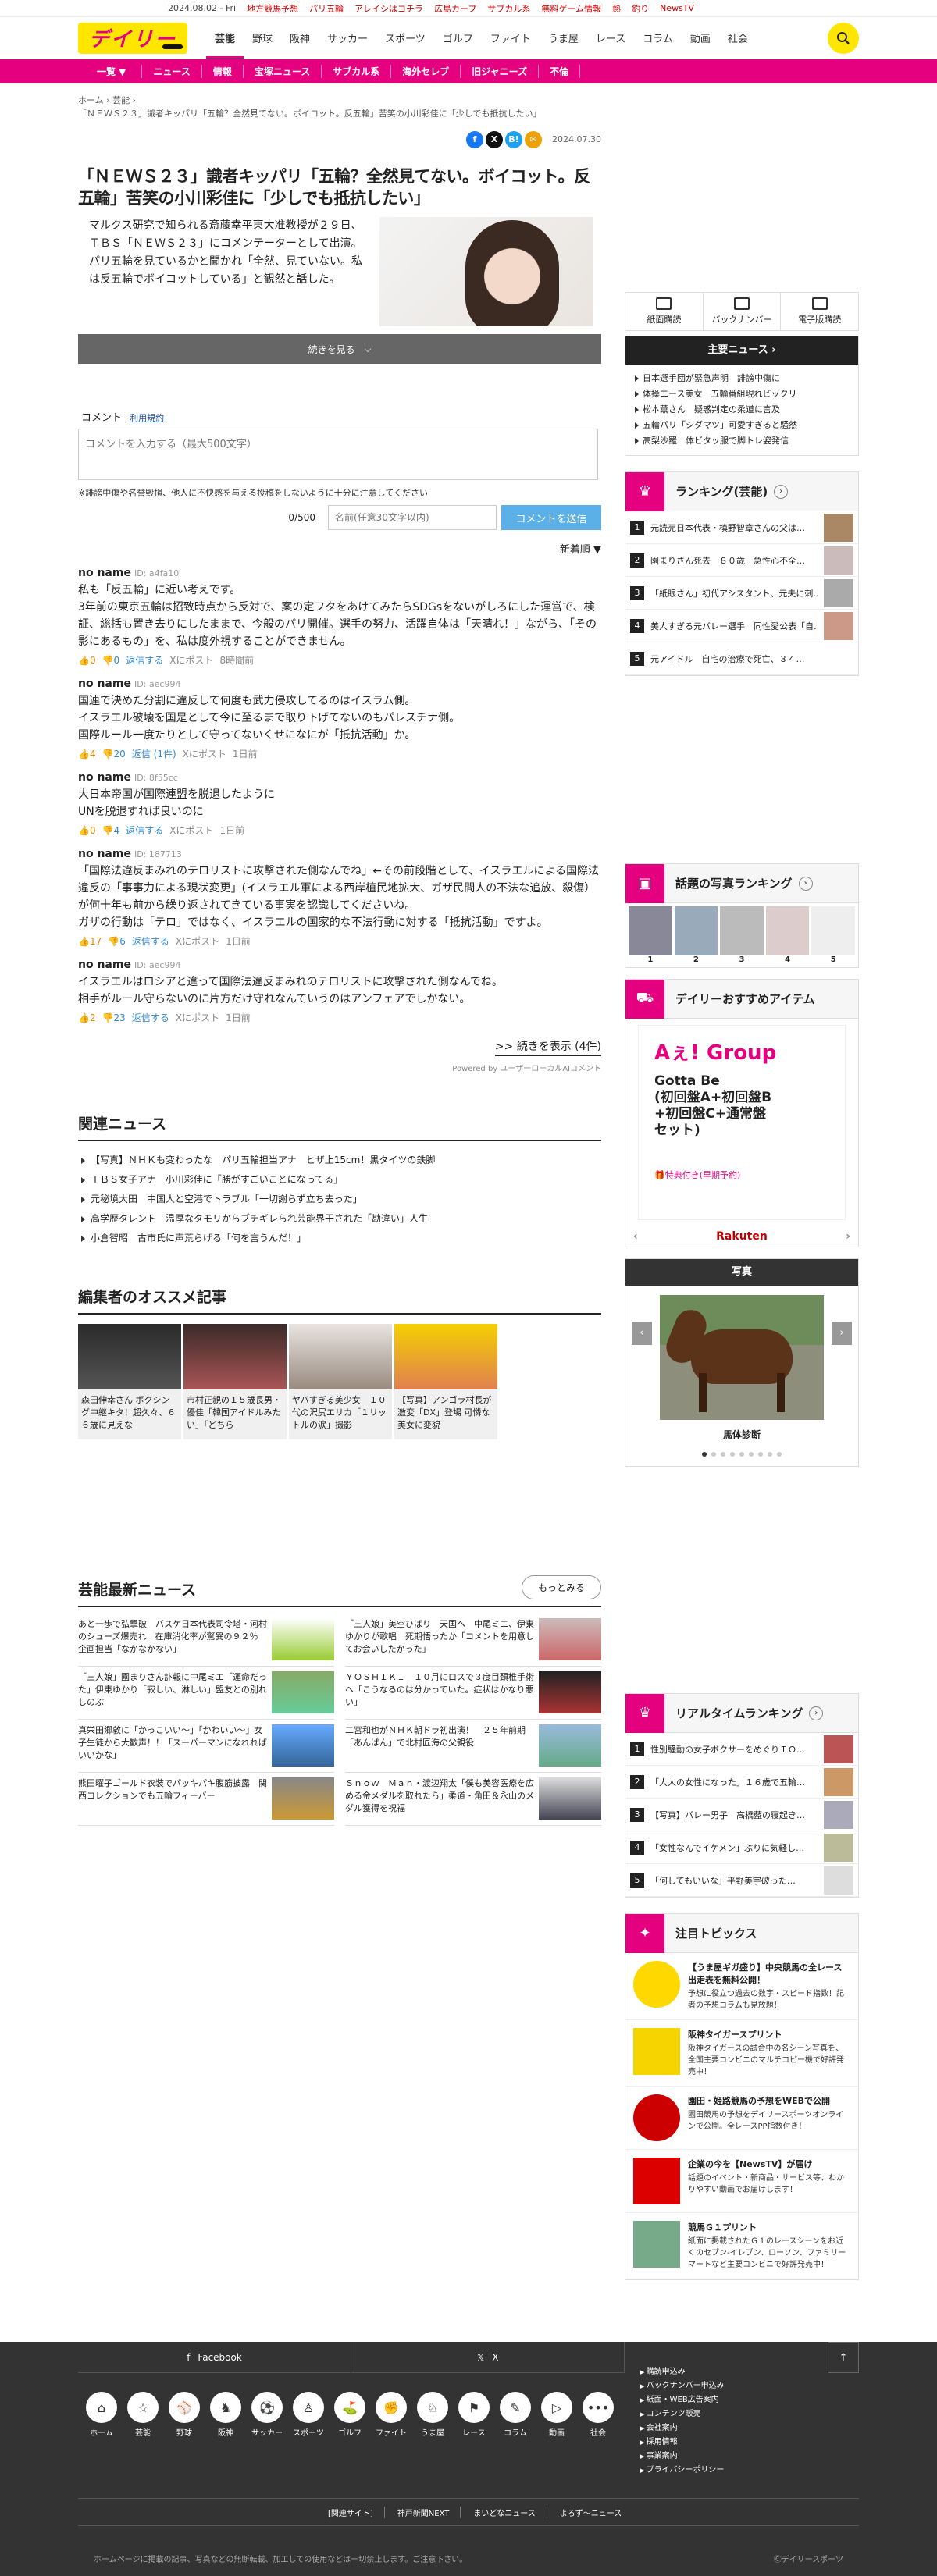 The width and height of the screenshot is (937, 2576). What do you see at coordinates (561, 1587) in the screenshot?
I see `see-more-button: もっとみる` at bounding box center [561, 1587].